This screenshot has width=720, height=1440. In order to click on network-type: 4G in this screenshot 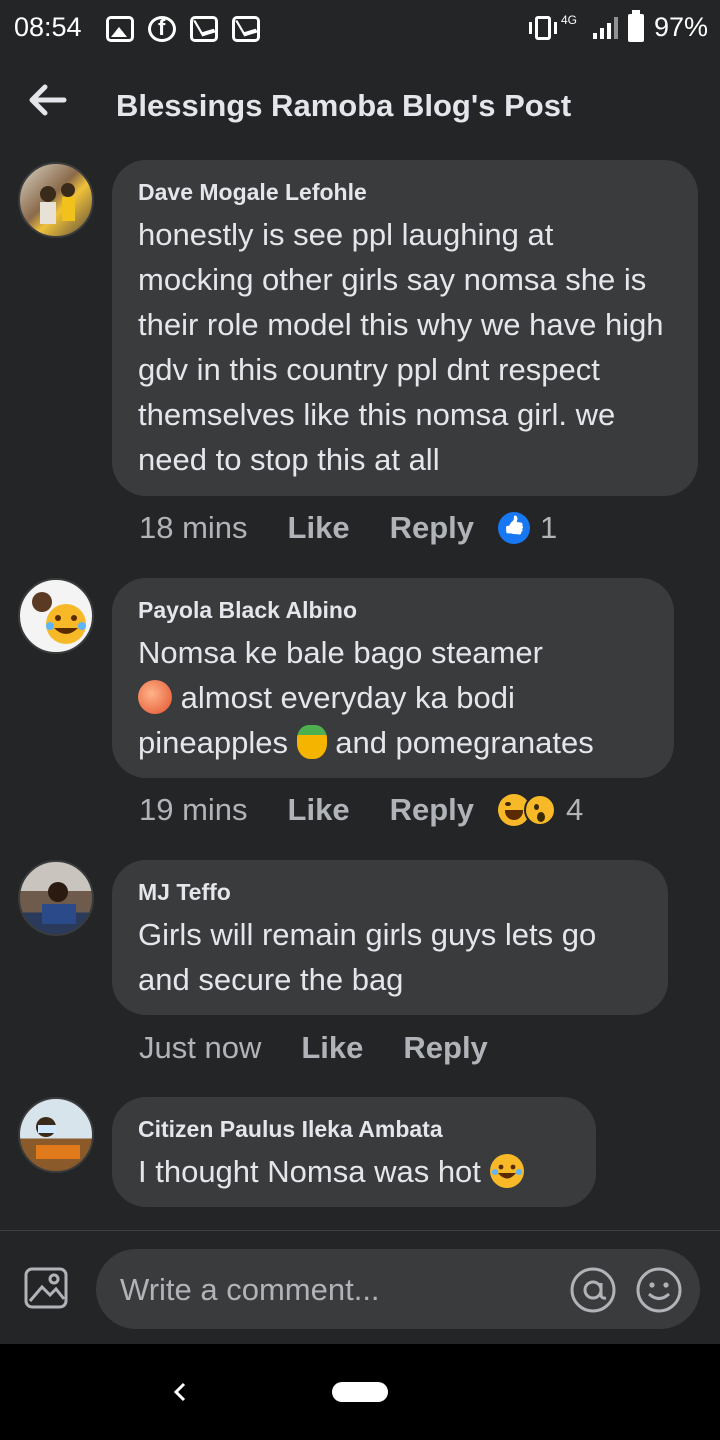, I will do `click(568, 19)`.